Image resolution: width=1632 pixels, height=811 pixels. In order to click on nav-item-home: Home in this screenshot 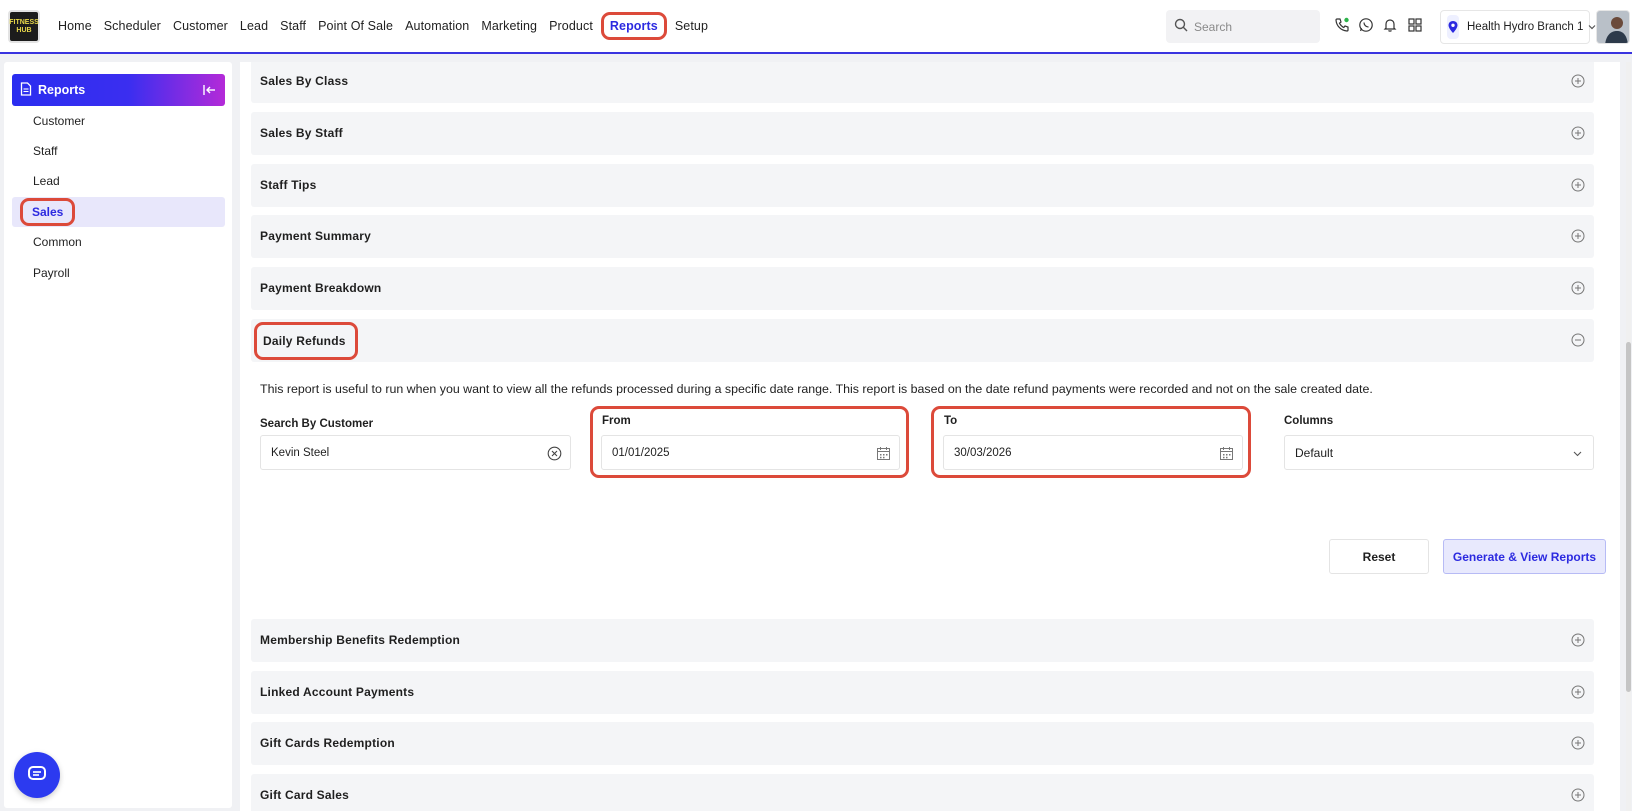, I will do `click(75, 26)`.